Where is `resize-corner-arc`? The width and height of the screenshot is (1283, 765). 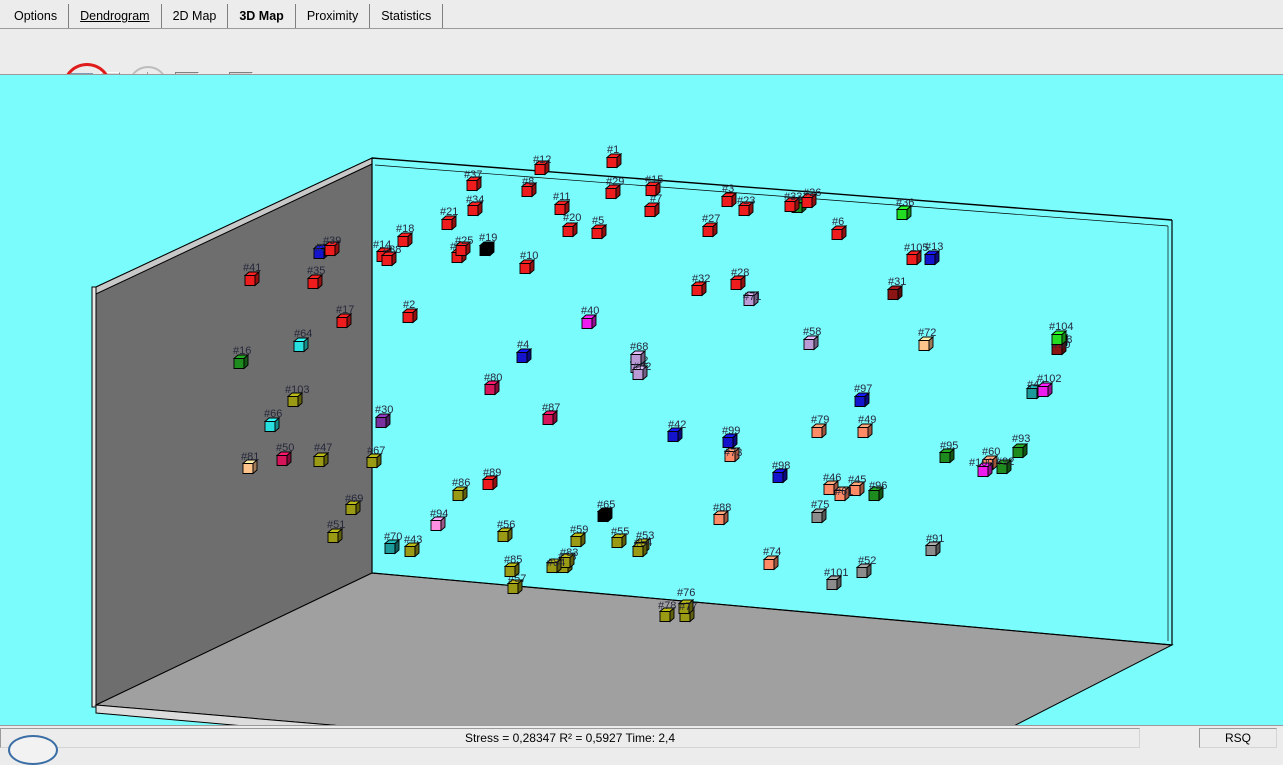 resize-corner-arc is located at coordinates (33, 750).